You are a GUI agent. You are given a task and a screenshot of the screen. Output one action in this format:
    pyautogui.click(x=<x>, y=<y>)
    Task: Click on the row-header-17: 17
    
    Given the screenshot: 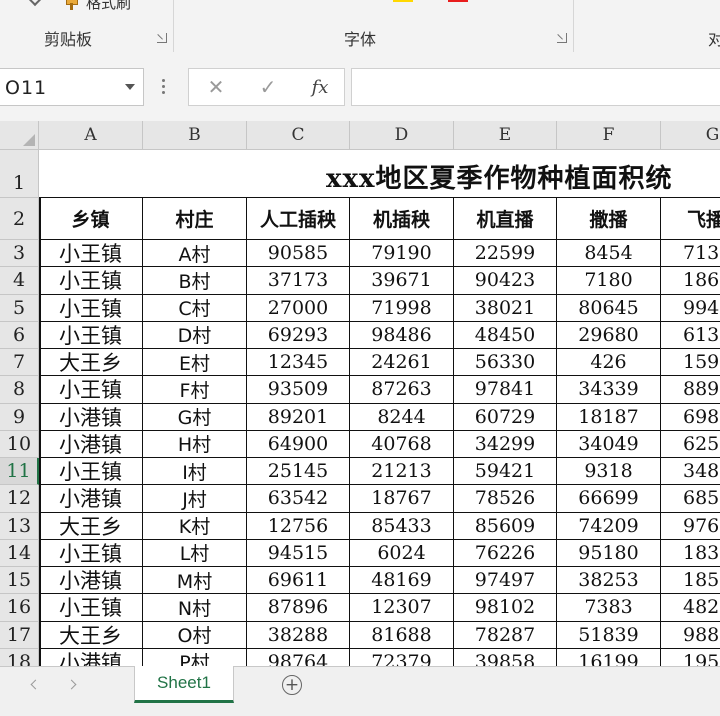 What is the action you would take?
    pyautogui.click(x=19, y=635)
    